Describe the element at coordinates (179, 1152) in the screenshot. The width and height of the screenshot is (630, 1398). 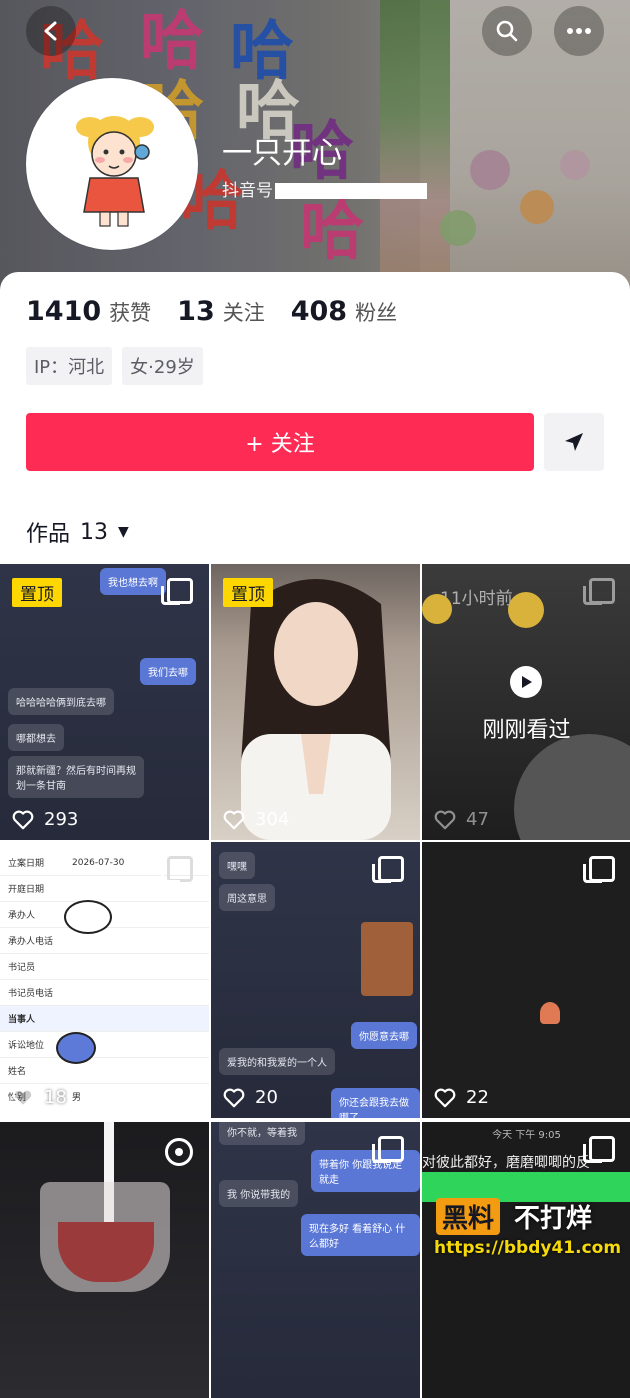
I see `live-photo-icon` at that location.